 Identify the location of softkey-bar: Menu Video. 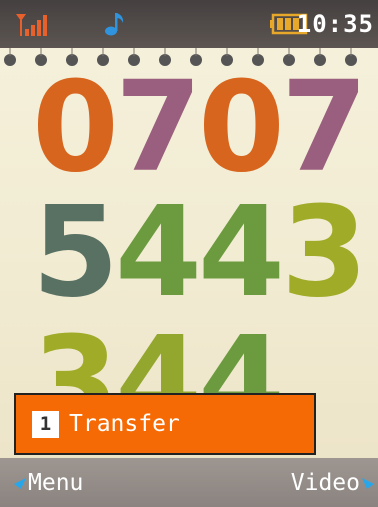
(189, 482).